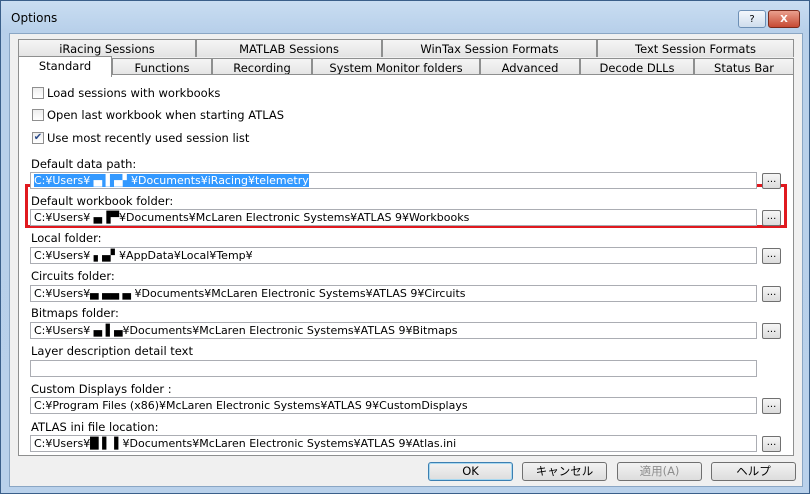 This screenshot has height=494, width=810. Describe the element at coordinates (95, 427) in the screenshot. I see `ini-file-location-label: ATLAS ini file location:` at that location.